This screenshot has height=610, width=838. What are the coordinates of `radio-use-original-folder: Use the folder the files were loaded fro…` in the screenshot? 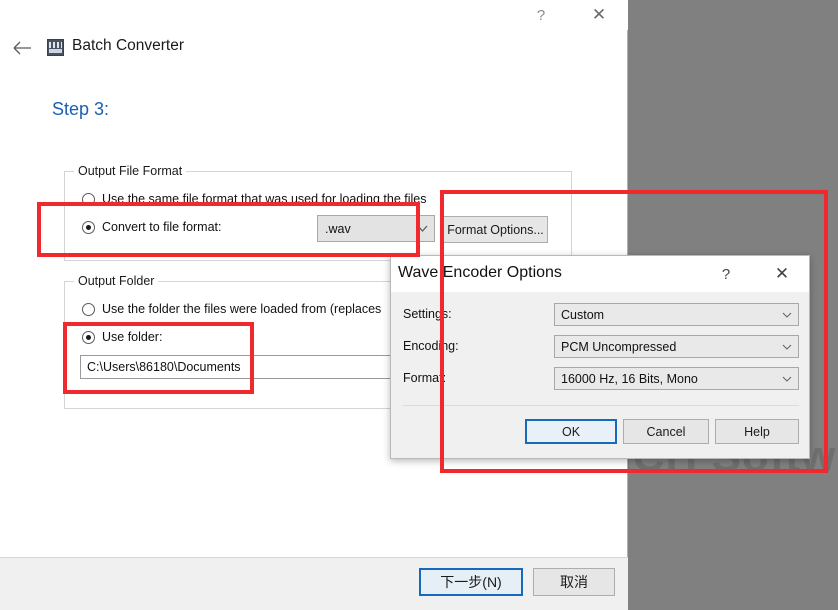 It's located at (231, 309).